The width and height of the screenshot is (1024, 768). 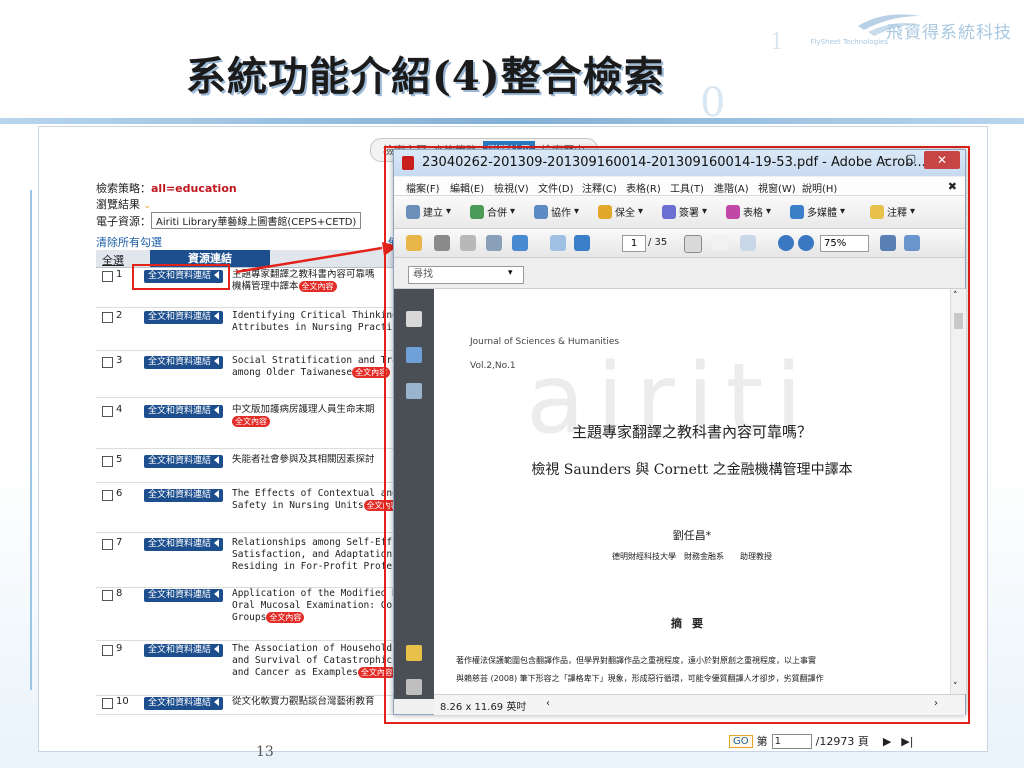 I want to click on menu-window: 視窗(W), so click(x=777, y=187).